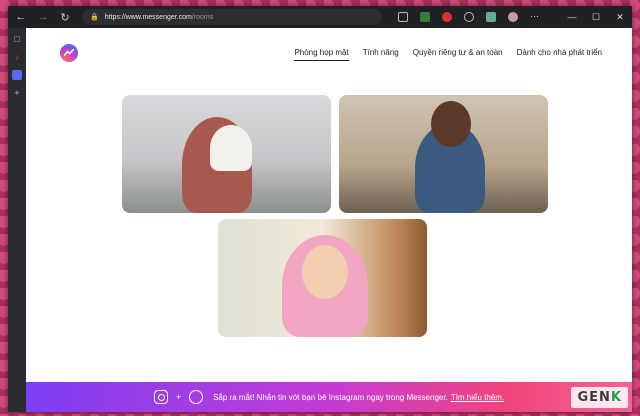 The width and height of the screenshot is (640, 416). Describe the element at coordinates (232, 17) in the screenshot. I see `address-bar: 🔒 https://www.messenger.com/rooms` at that location.